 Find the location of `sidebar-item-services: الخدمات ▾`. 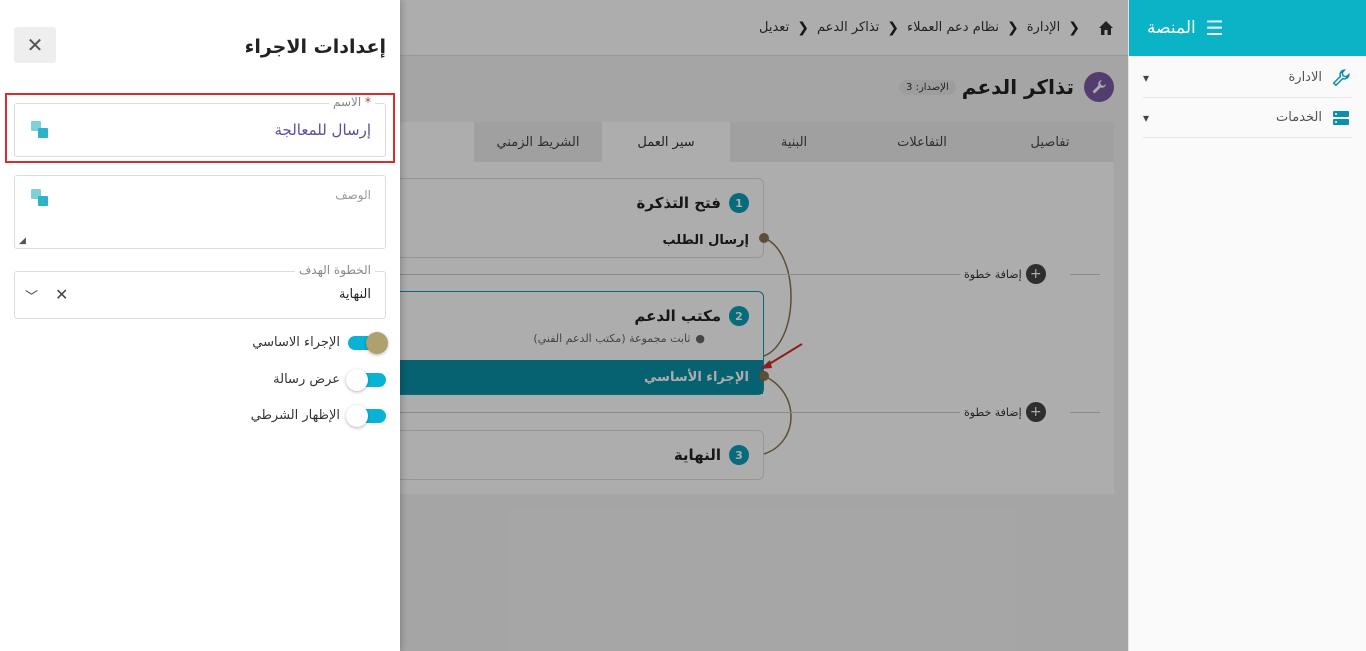

sidebar-item-services: الخدمات ▾ is located at coordinates (1247, 118).